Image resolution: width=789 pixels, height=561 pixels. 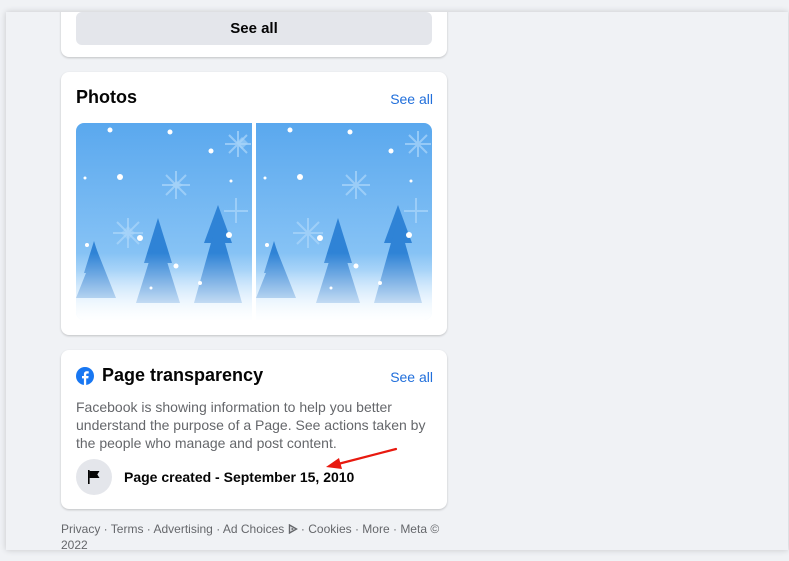 What do you see at coordinates (80, 529) in the screenshot?
I see `privacy-link: Privacy` at bounding box center [80, 529].